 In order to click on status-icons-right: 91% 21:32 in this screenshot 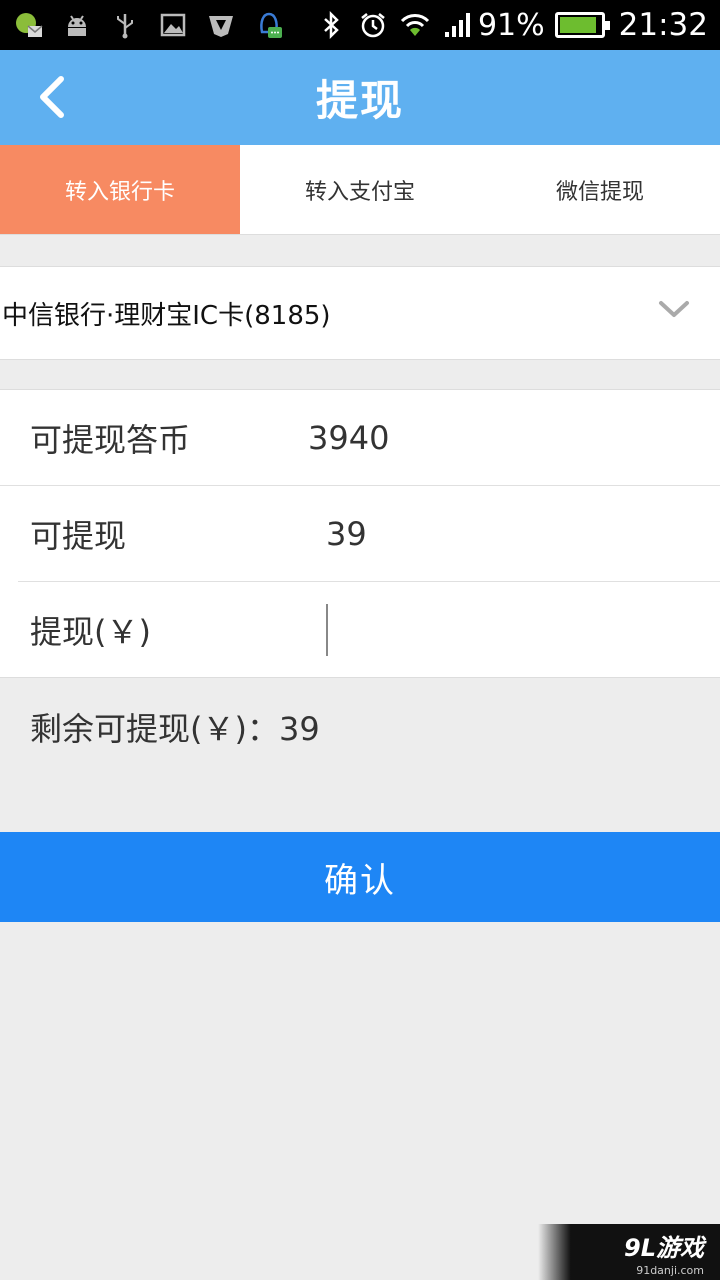, I will do `click(506, 25)`.